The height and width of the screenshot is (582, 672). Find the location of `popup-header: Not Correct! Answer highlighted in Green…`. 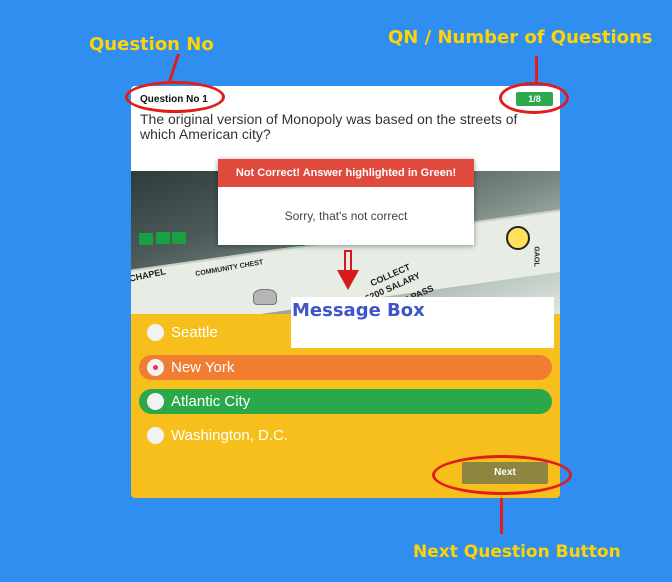

popup-header: Not Correct! Answer highlighted in Green… is located at coordinates (346, 173).